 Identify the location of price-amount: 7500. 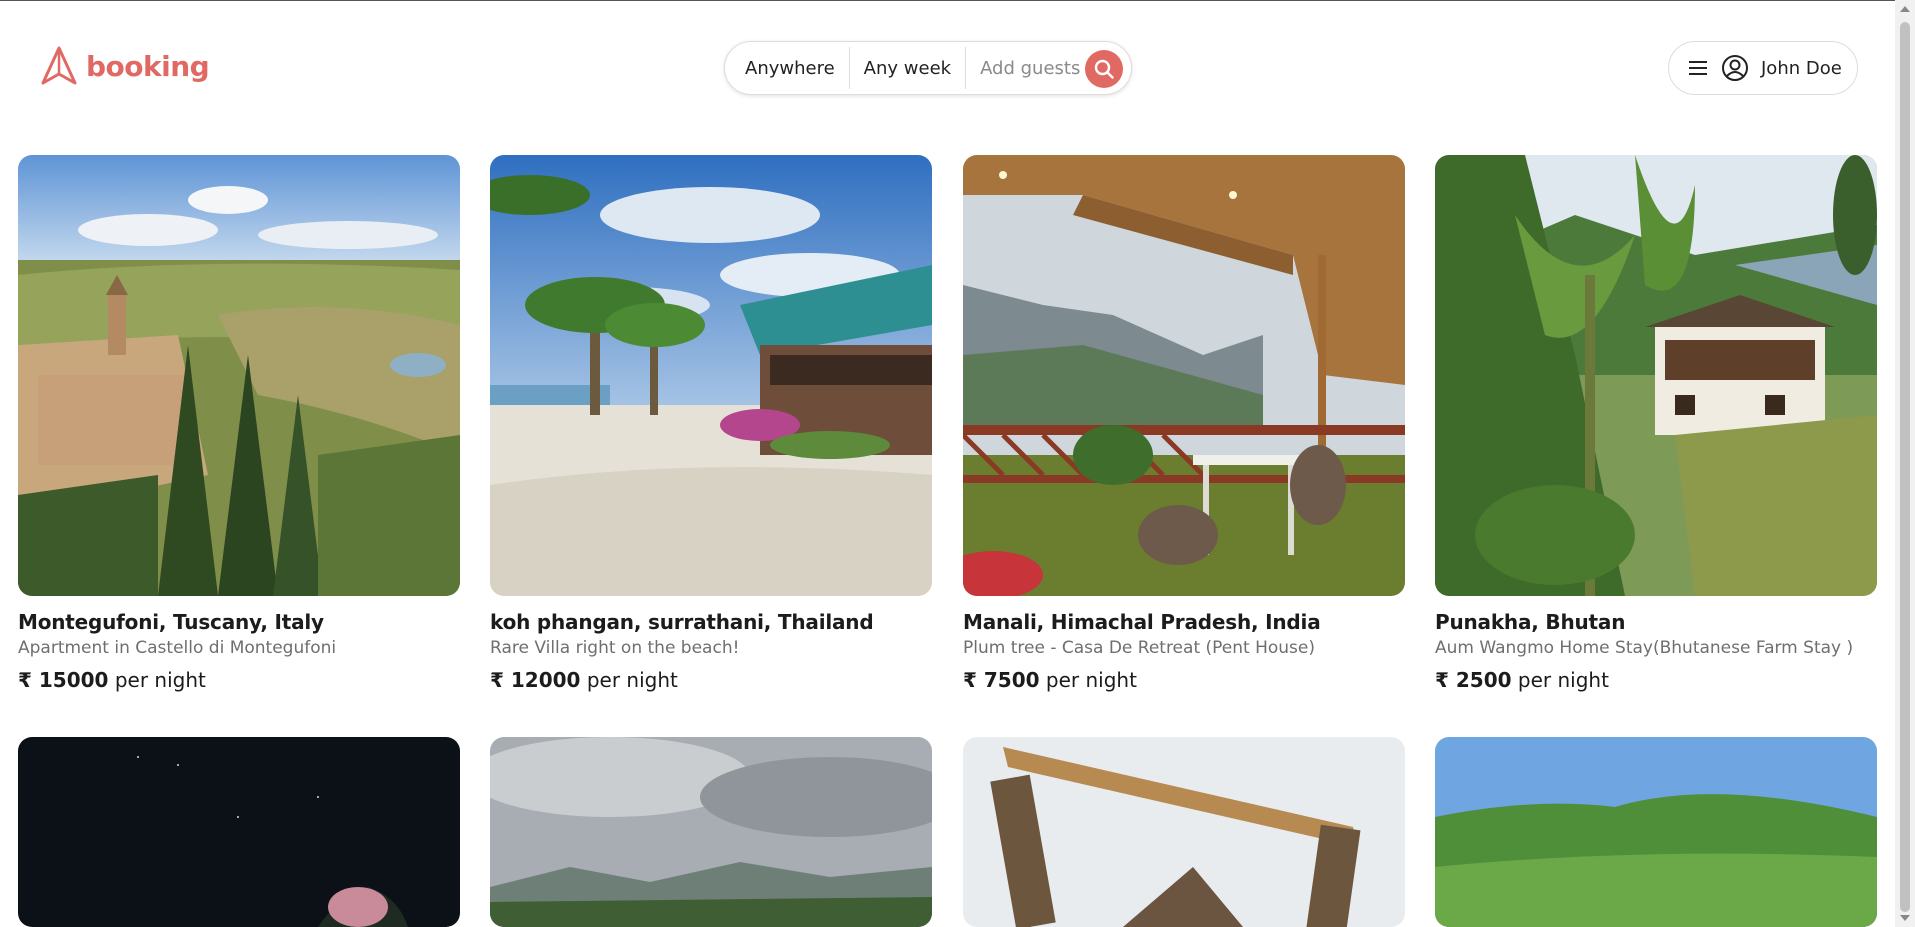
(1011, 680).